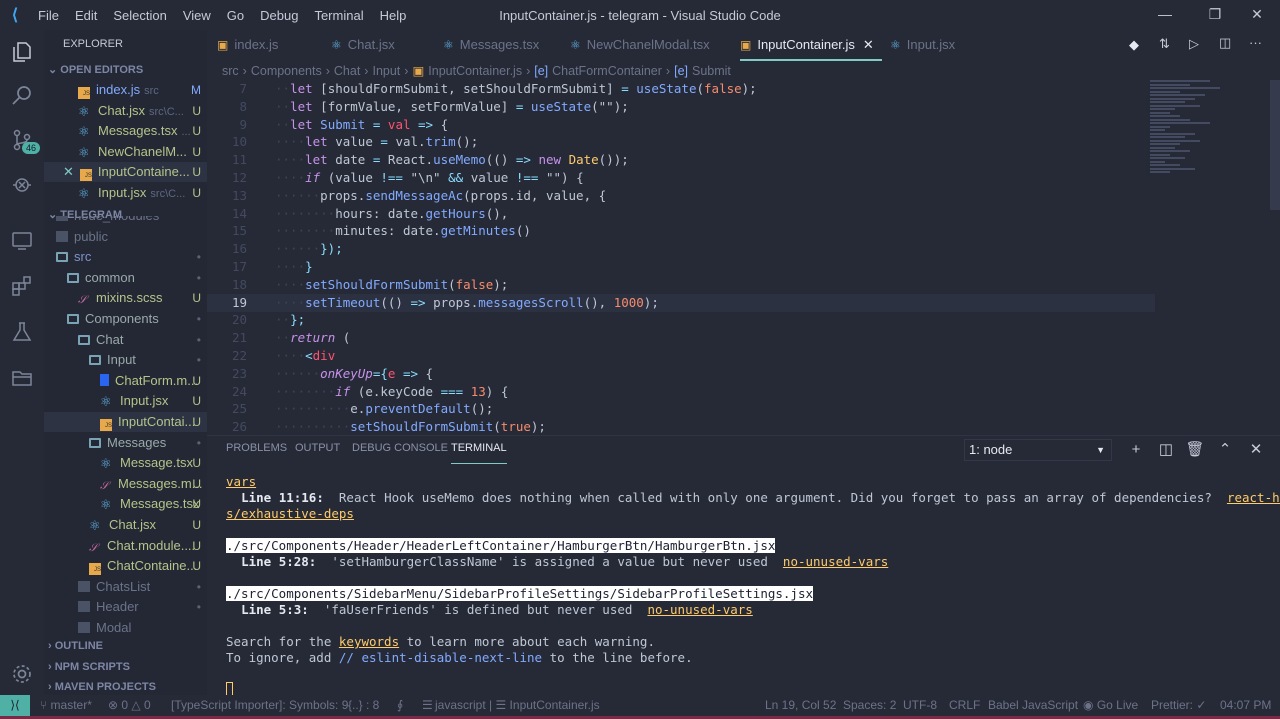 The width and height of the screenshot is (1280, 719). Describe the element at coordinates (129, 705) in the screenshot. I see `problems-indicator: ⊗ 0 △ 0` at that location.